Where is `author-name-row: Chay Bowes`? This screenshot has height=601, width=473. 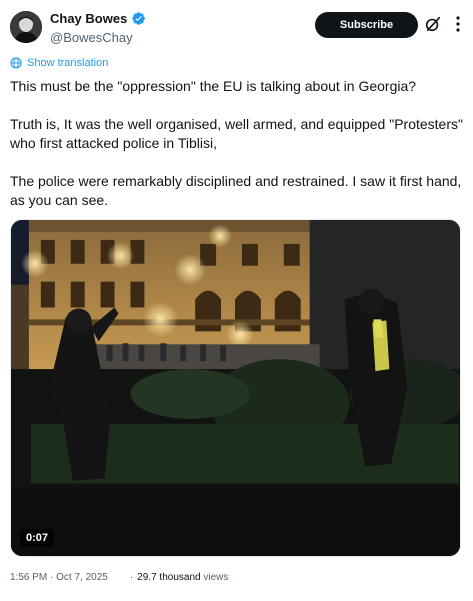
author-name-row: Chay Bowes is located at coordinates (98, 18).